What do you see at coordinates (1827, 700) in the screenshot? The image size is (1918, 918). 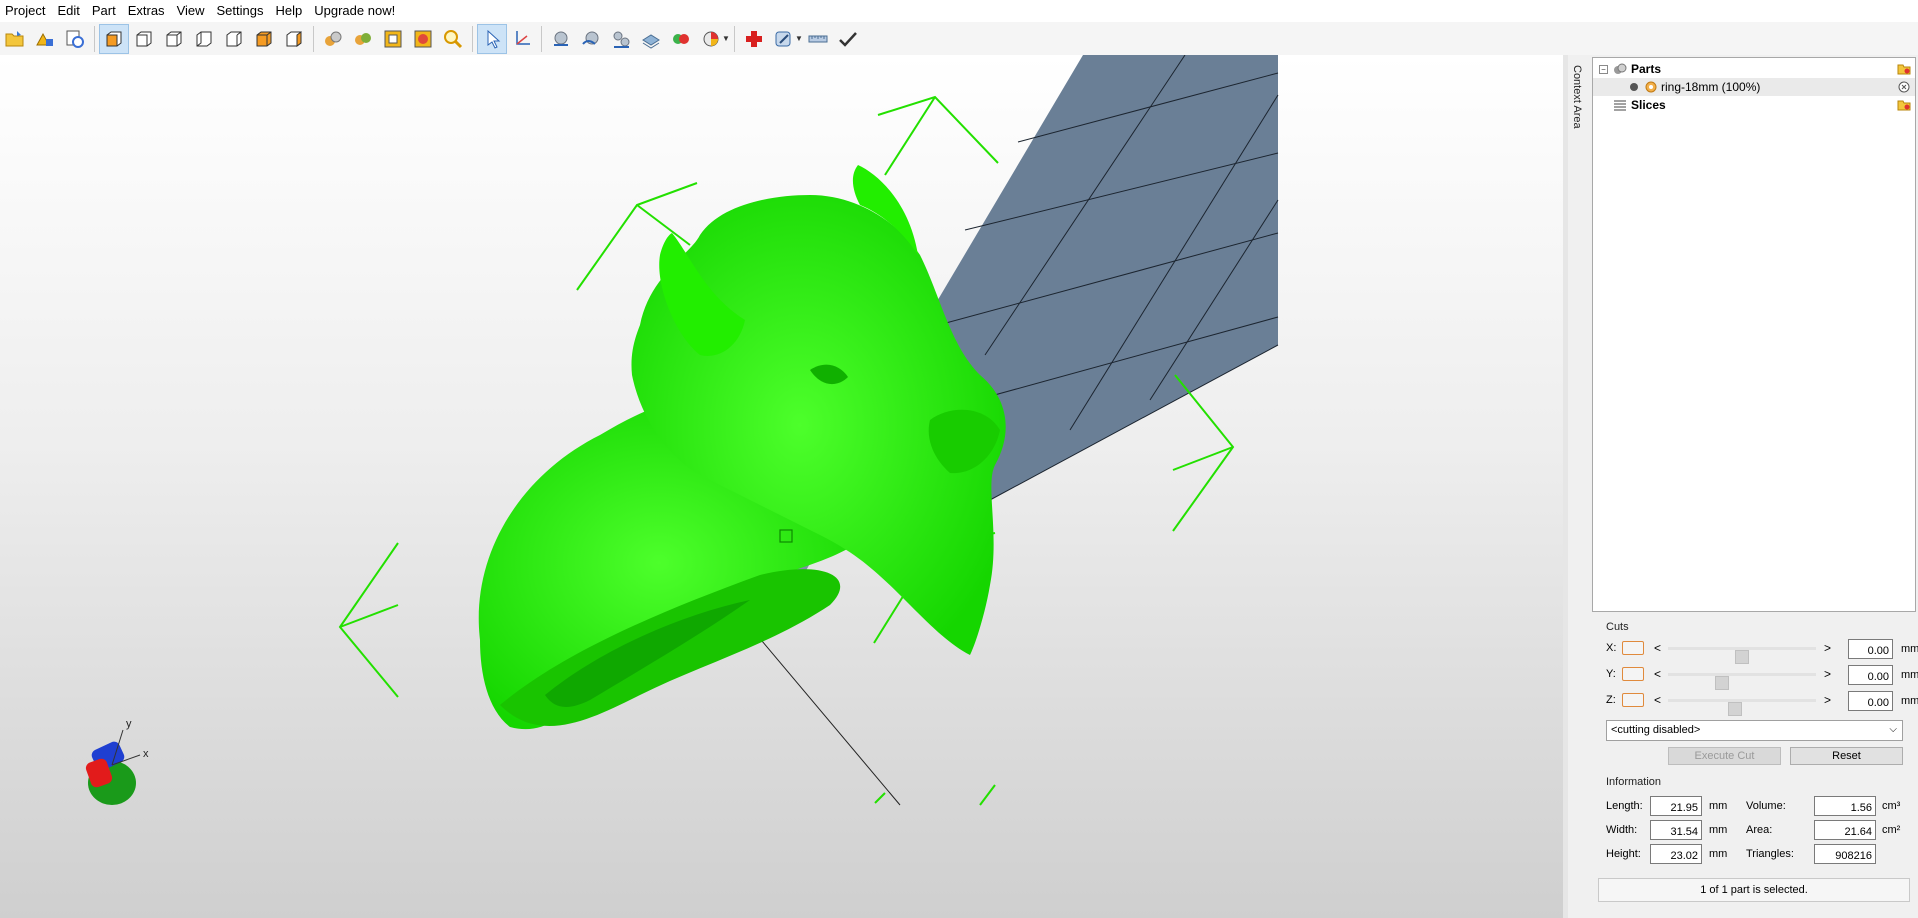 I see `cut-z-increase: >` at bounding box center [1827, 700].